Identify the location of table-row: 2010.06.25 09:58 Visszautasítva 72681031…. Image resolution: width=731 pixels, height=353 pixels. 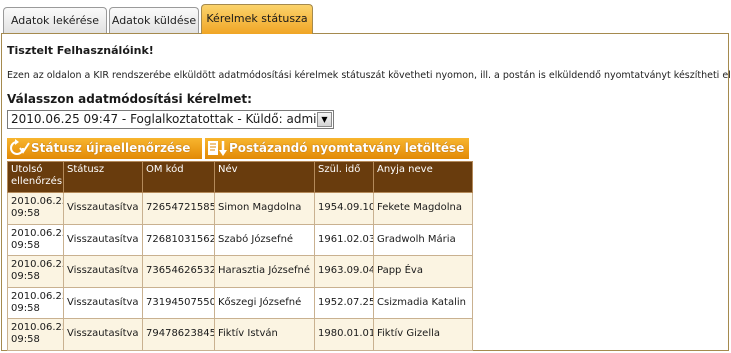
(240, 239).